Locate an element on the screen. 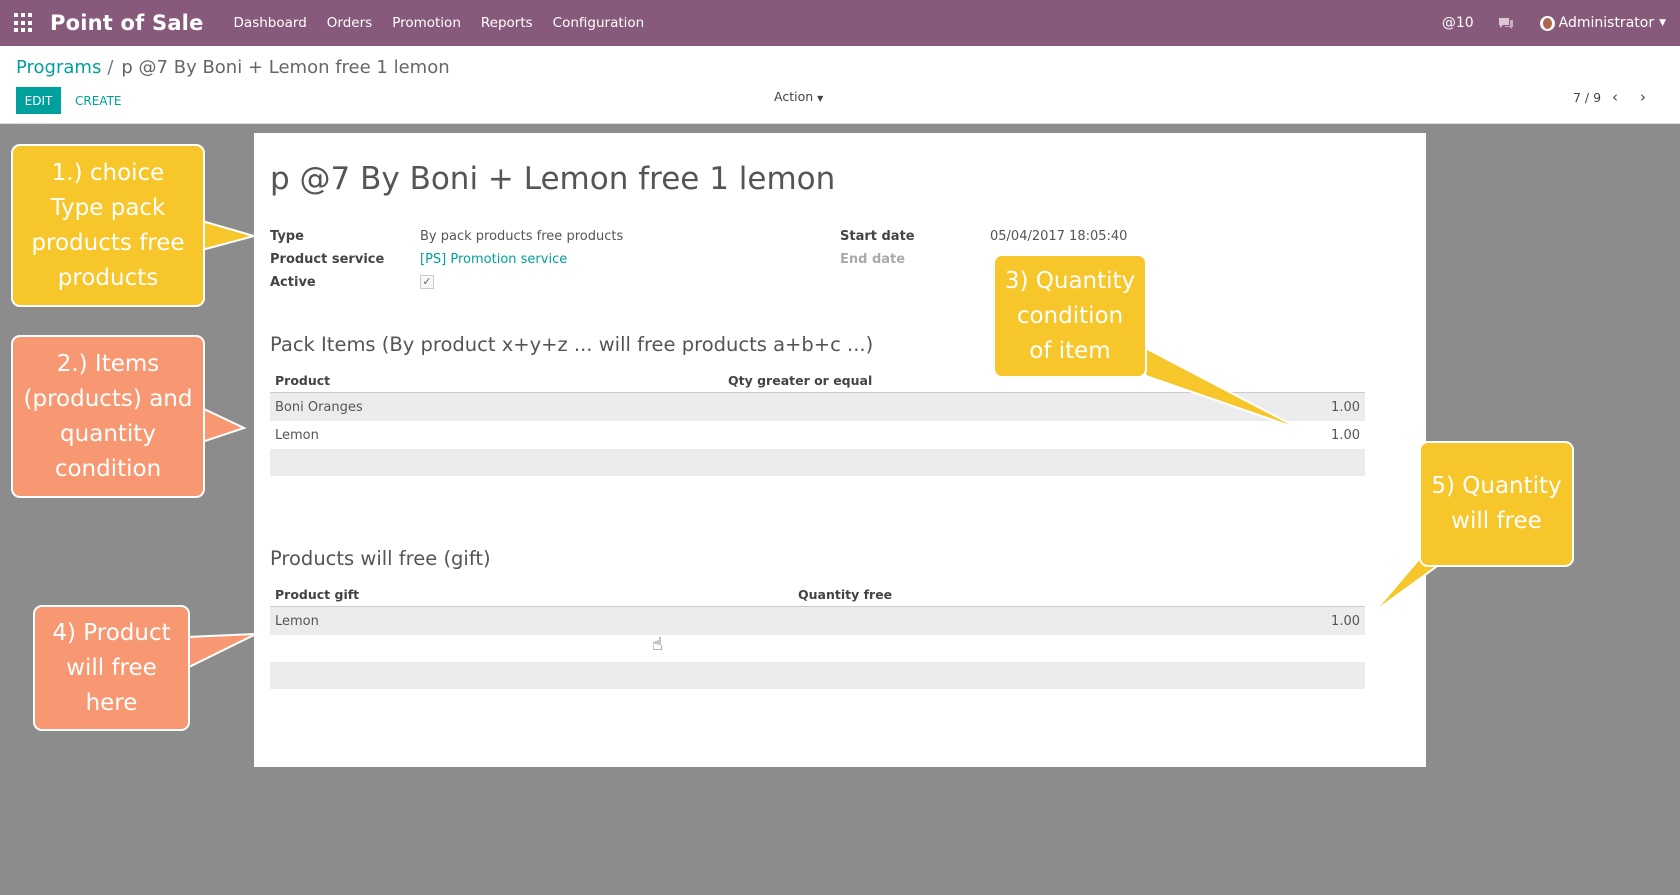 The width and height of the screenshot is (1680, 895). callout-line: 5) Quantity is located at coordinates (1496, 486).